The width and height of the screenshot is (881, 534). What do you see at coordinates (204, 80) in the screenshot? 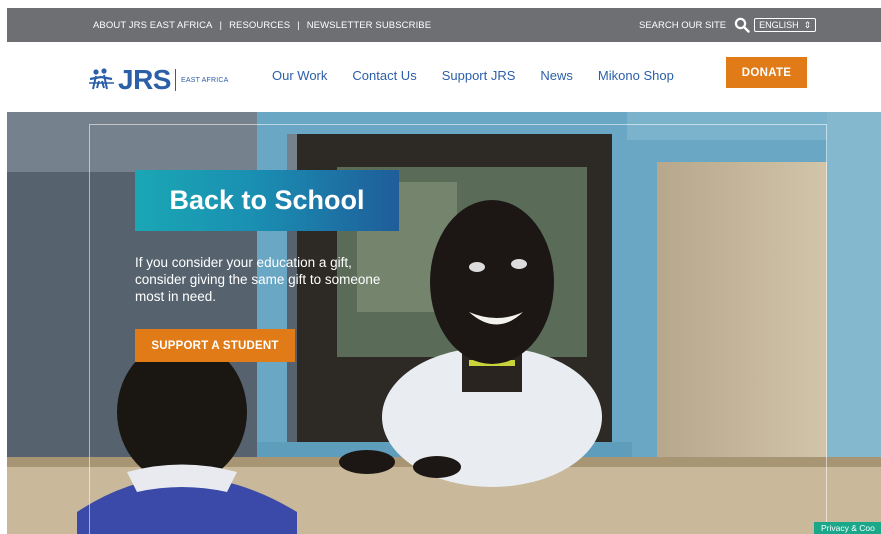
I see `logo-region: EAST AFRICA` at bounding box center [204, 80].